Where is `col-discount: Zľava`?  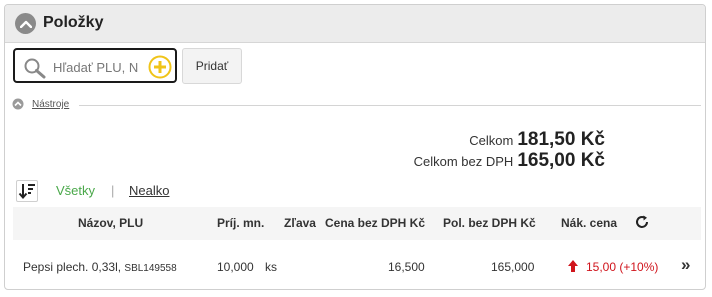 col-discount: Zľava is located at coordinates (300, 223).